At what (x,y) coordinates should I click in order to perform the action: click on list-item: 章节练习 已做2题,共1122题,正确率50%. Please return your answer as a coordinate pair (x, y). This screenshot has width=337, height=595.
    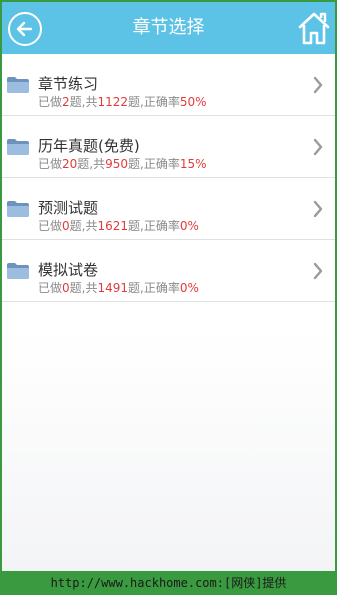
    Looking at the image, I should click on (168, 85).